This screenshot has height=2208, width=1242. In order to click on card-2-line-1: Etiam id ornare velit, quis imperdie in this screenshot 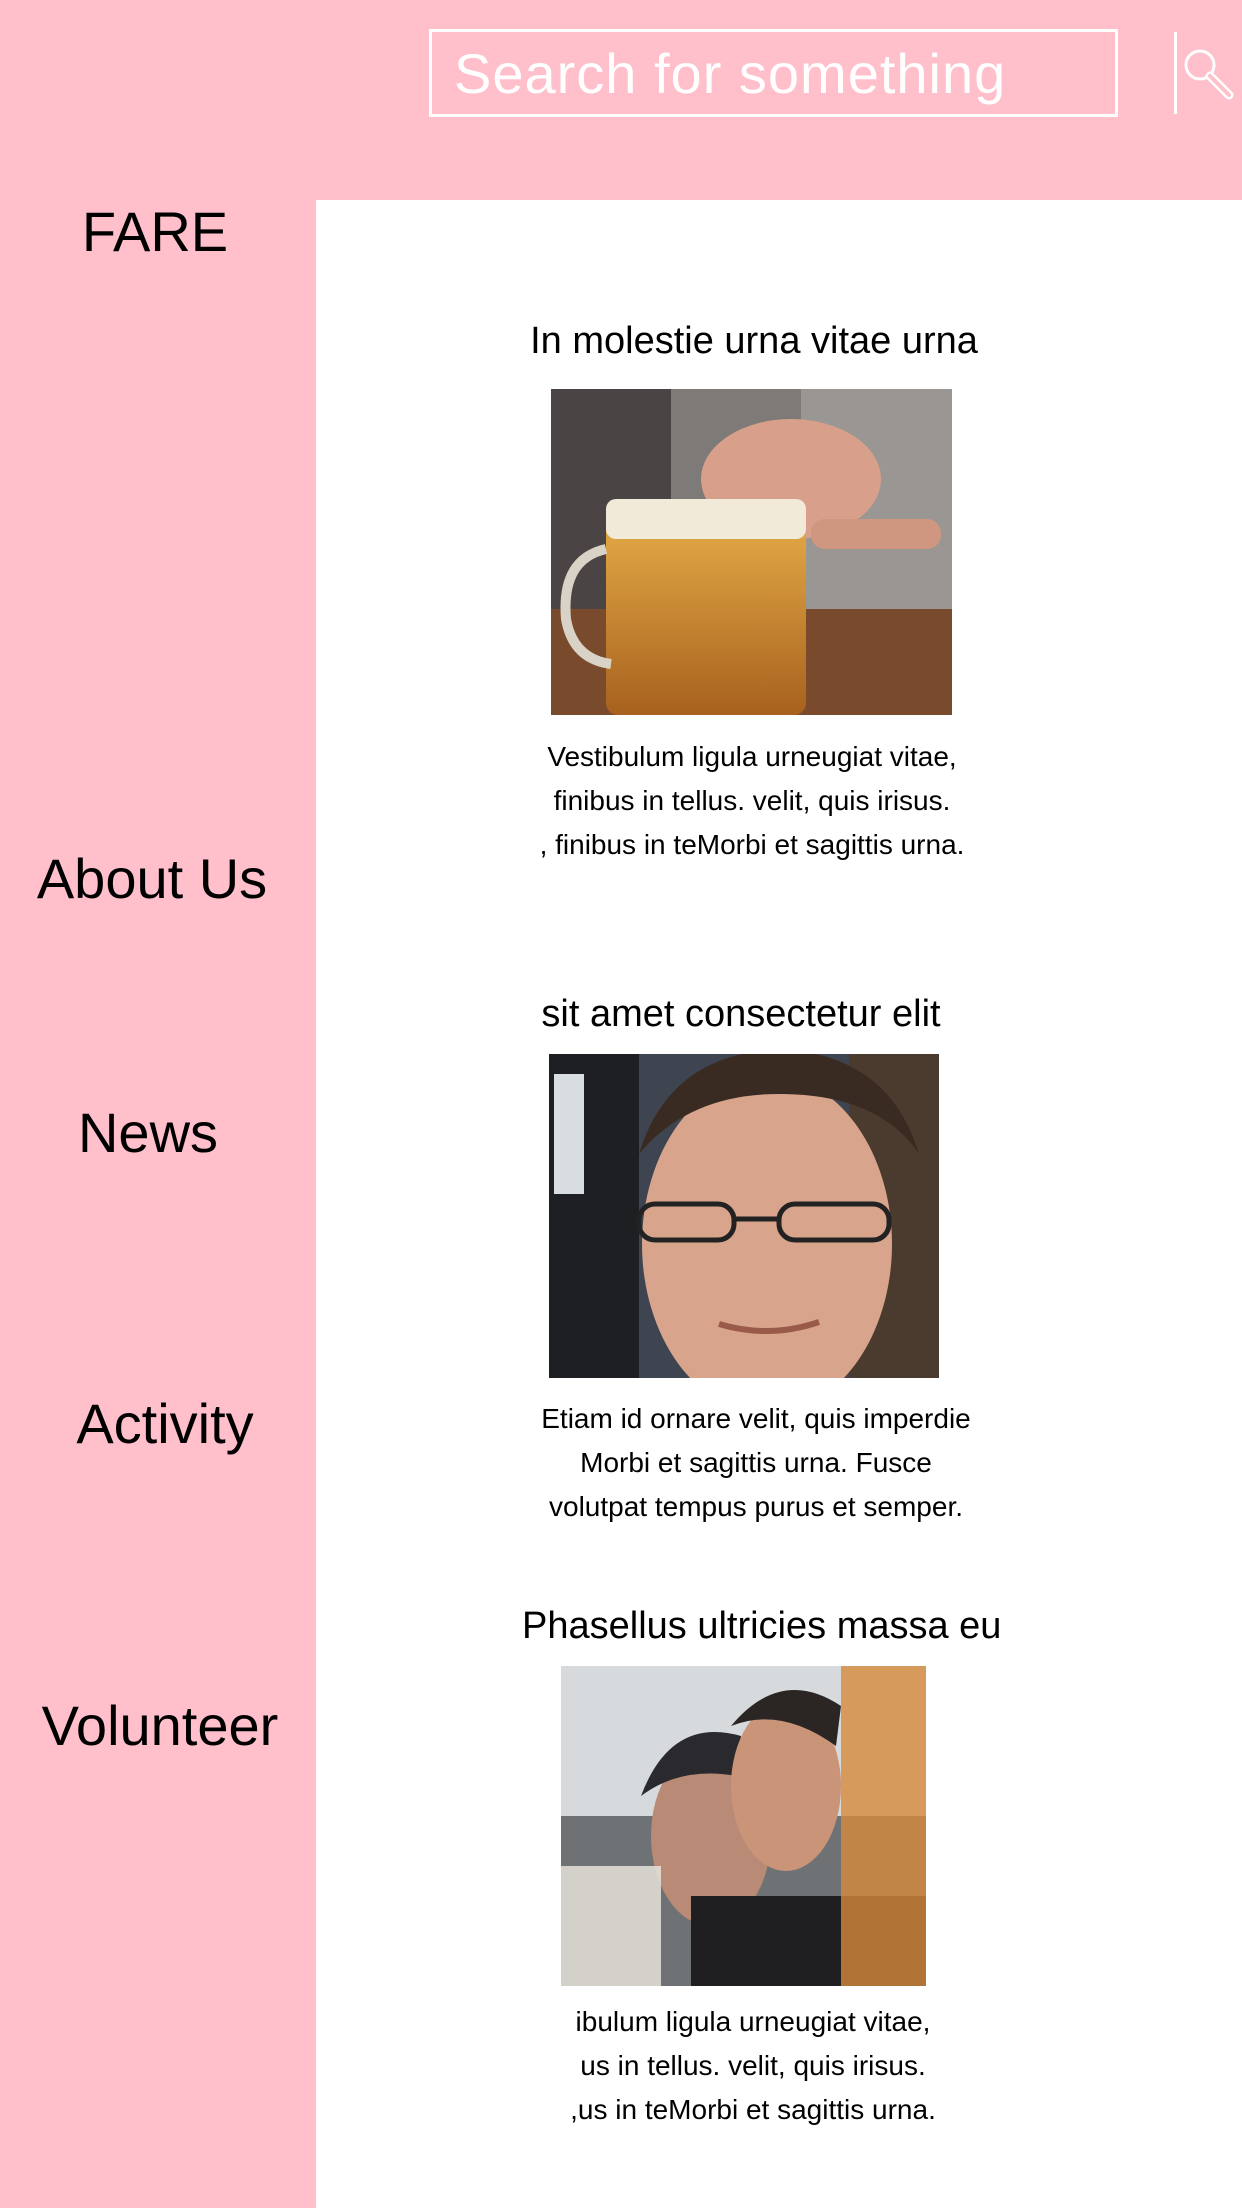, I will do `click(756, 1418)`.